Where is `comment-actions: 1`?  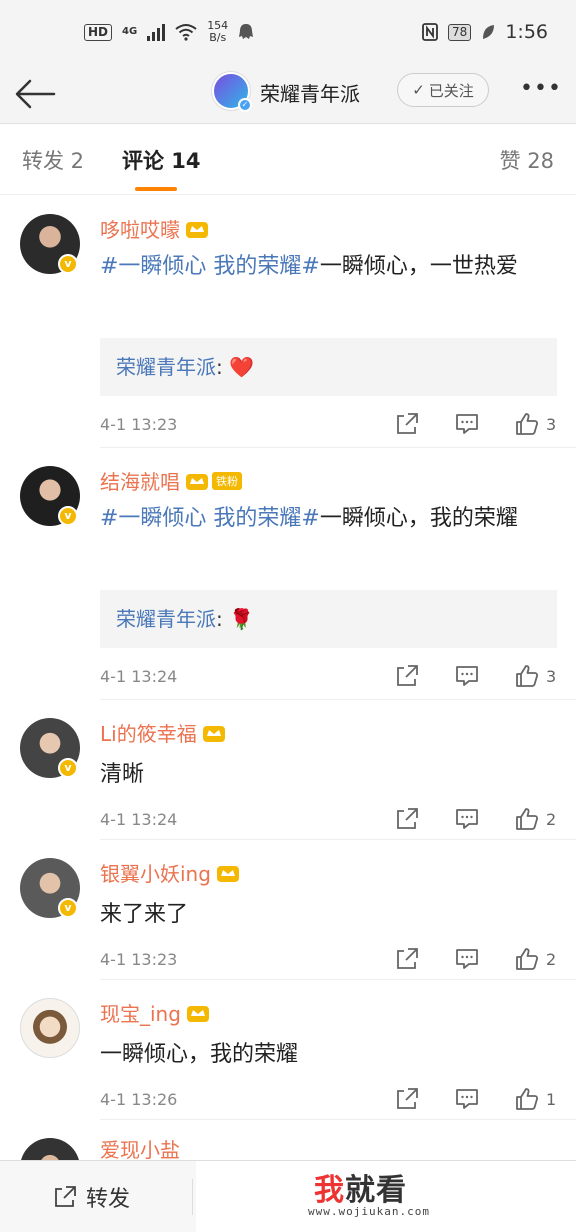
comment-actions: 1 is located at coordinates (460, 1099).